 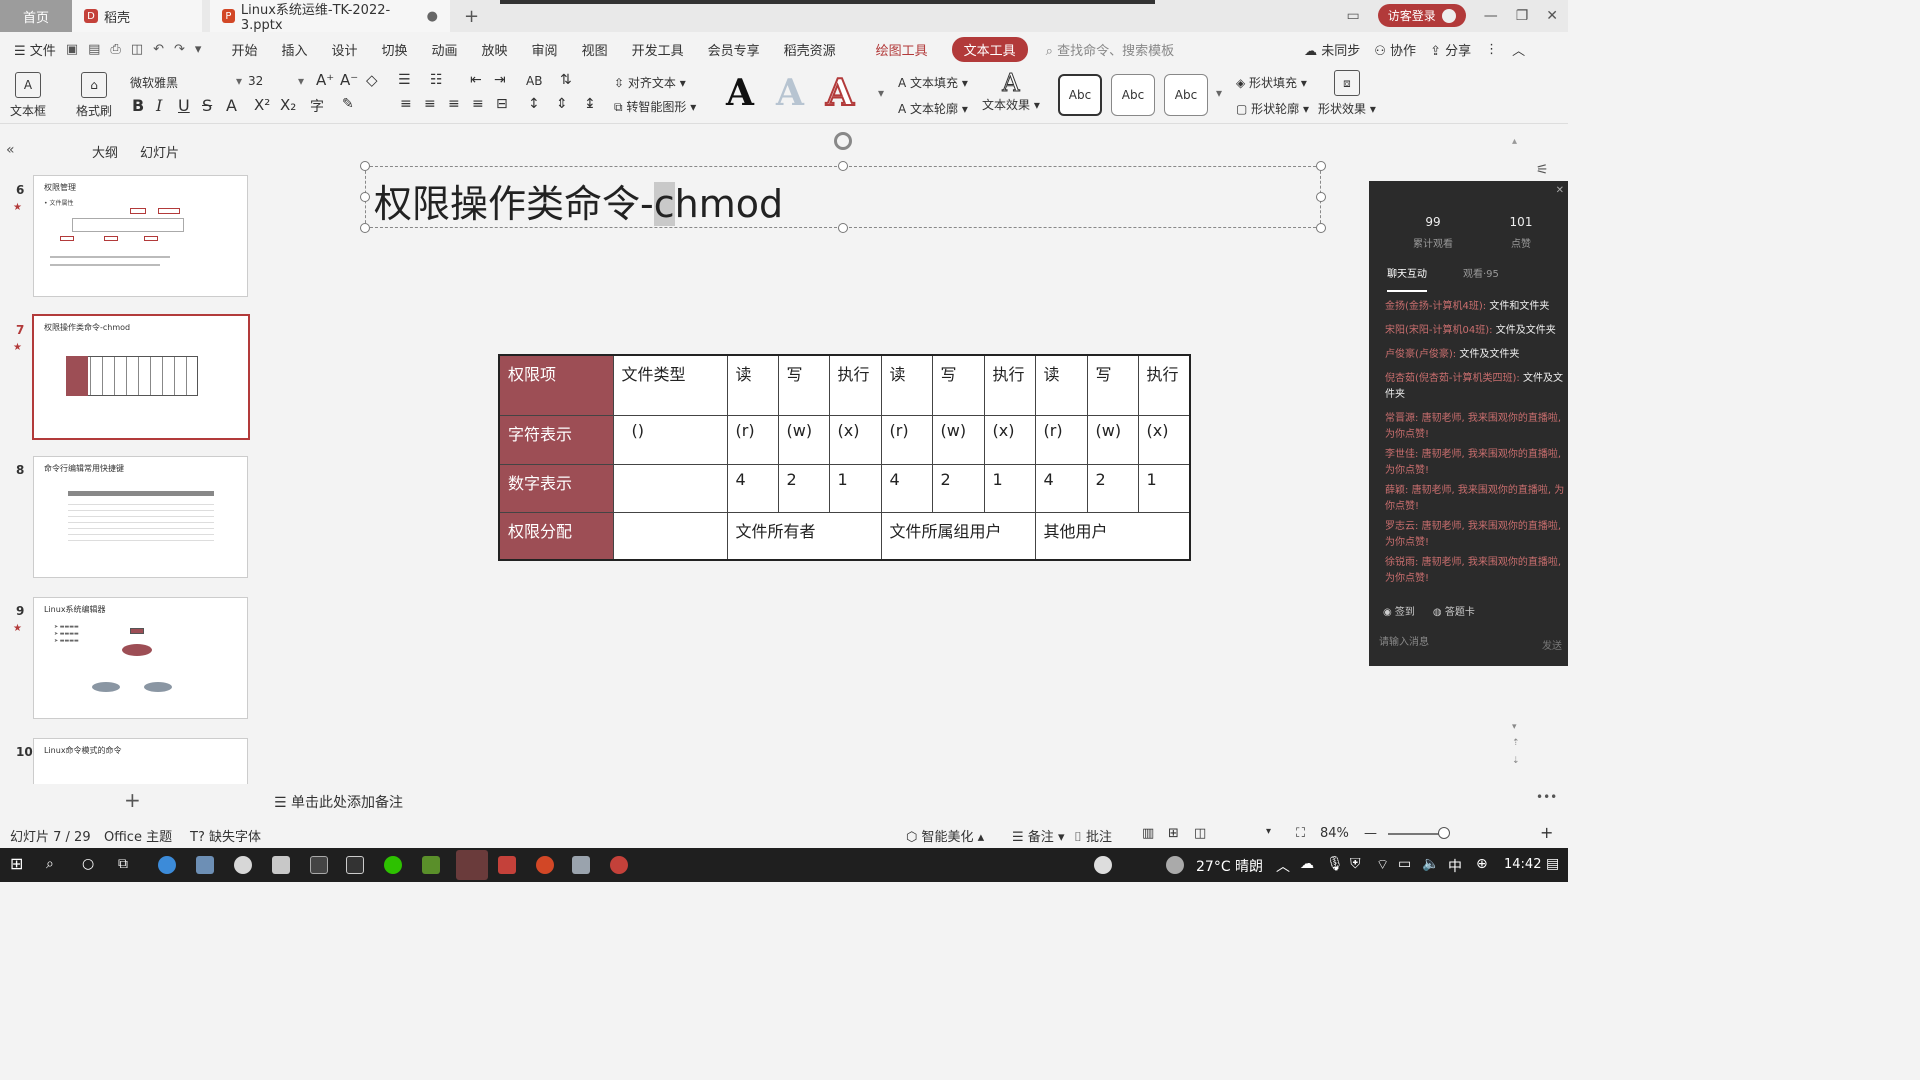 What do you see at coordinates (1332, 49) in the screenshot?
I see `sync-button: ☁ 未同步` at bounding box center [1332, 49].